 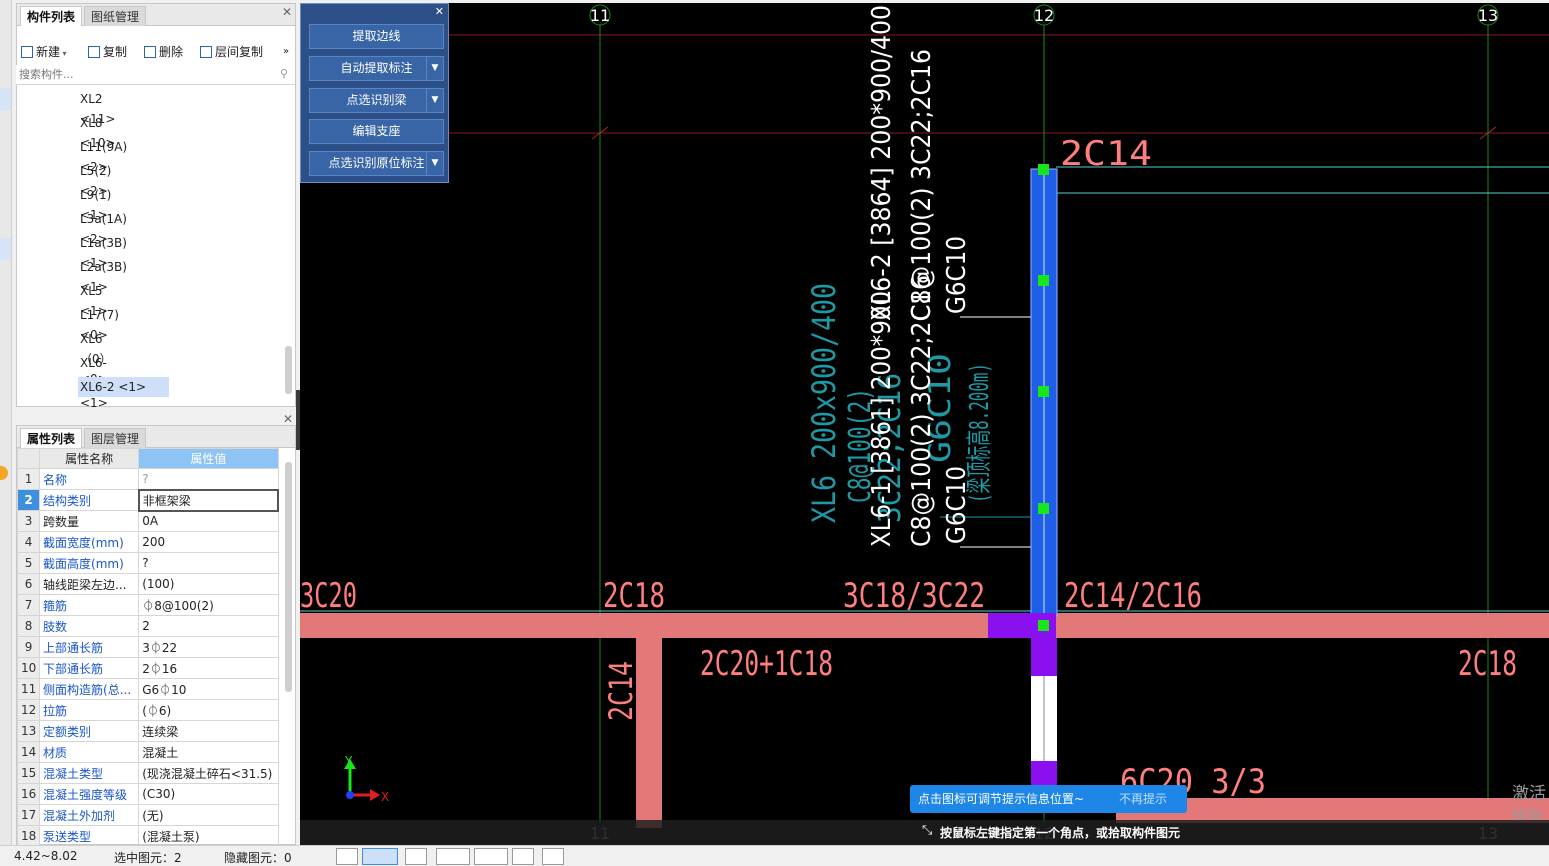 What do you see at coordinates (94, 299) in the screenshot?
I see `list-item: XL5 <1>` at bounding box center [94, 299].